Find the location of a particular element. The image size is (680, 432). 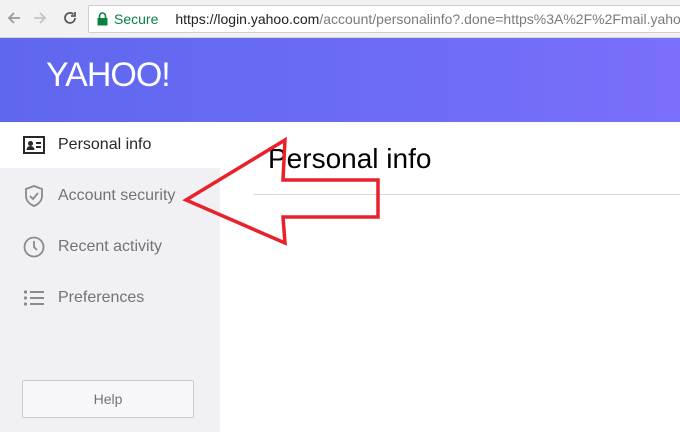

clock-icon is located at coordinates (34, 247).